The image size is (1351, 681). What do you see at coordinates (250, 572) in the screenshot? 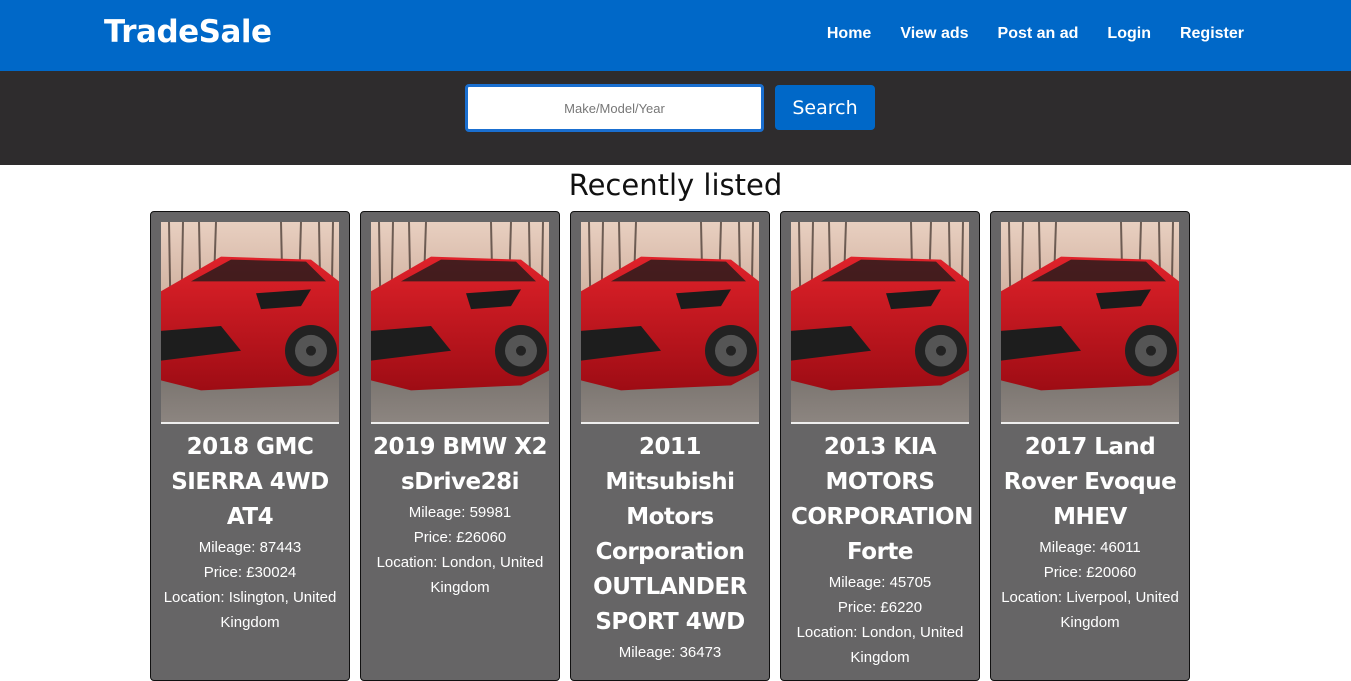
I see `listing-price: Price: £30024` at bounding box center [250, 572].